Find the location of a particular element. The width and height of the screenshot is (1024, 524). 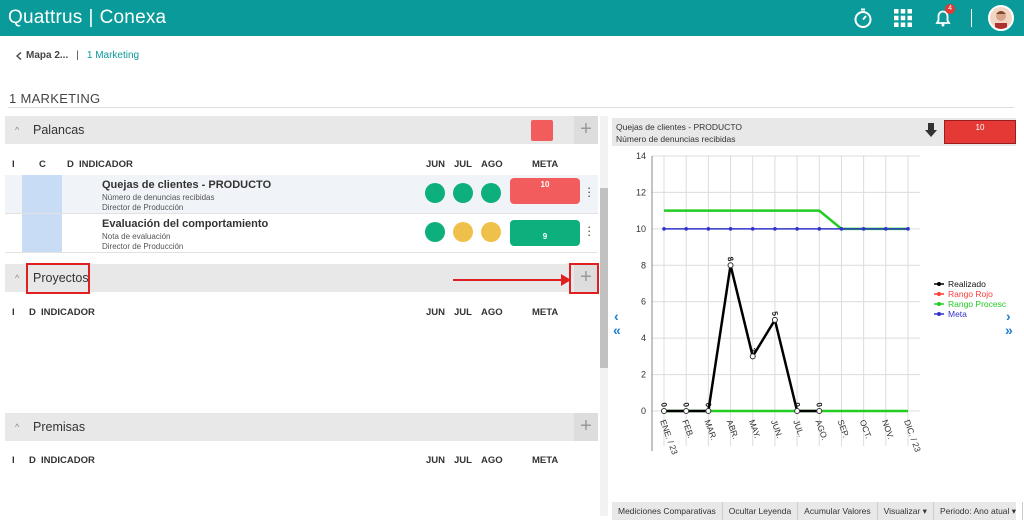

y-tick-label: 14 is located at coordinates (641, 156).